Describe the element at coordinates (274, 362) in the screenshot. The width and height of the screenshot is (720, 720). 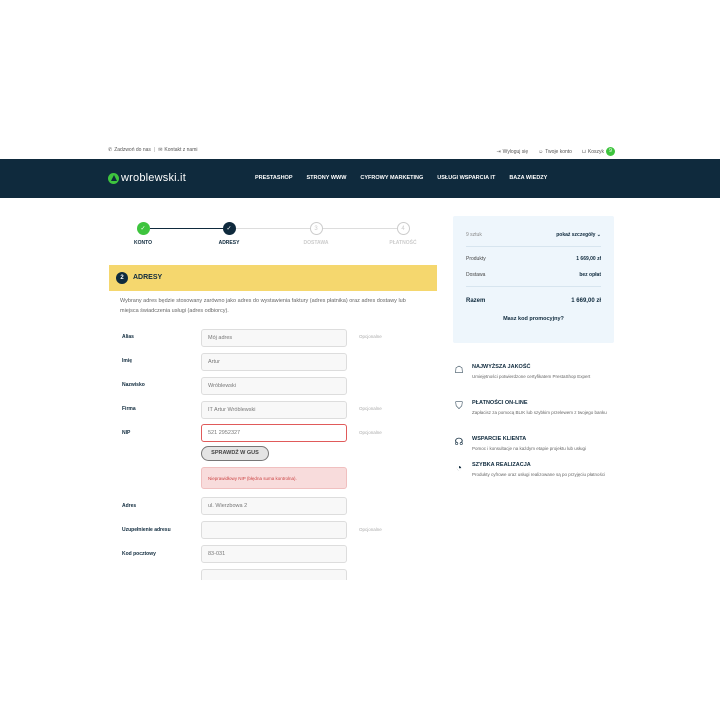
I see `firstname-field: Artur` at that location.